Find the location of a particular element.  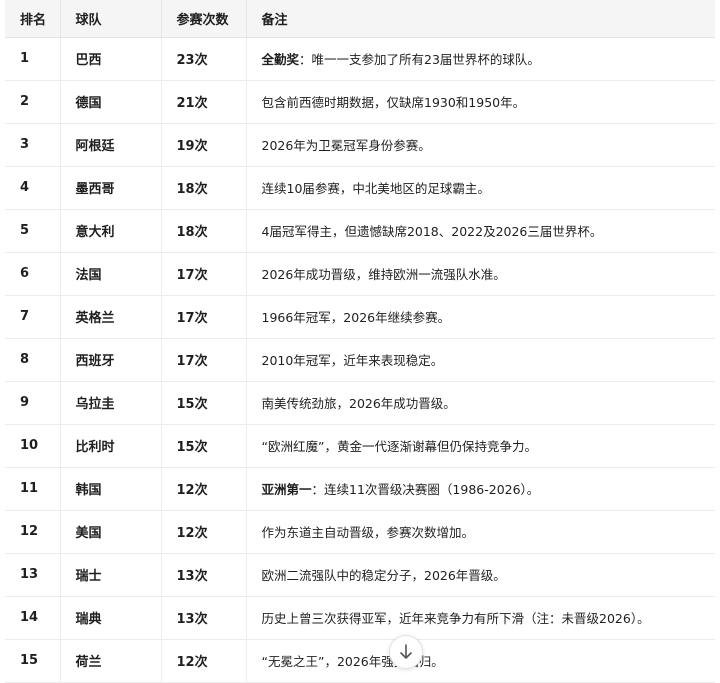

rank-cell: 12 is located at coordinates (33, 532).